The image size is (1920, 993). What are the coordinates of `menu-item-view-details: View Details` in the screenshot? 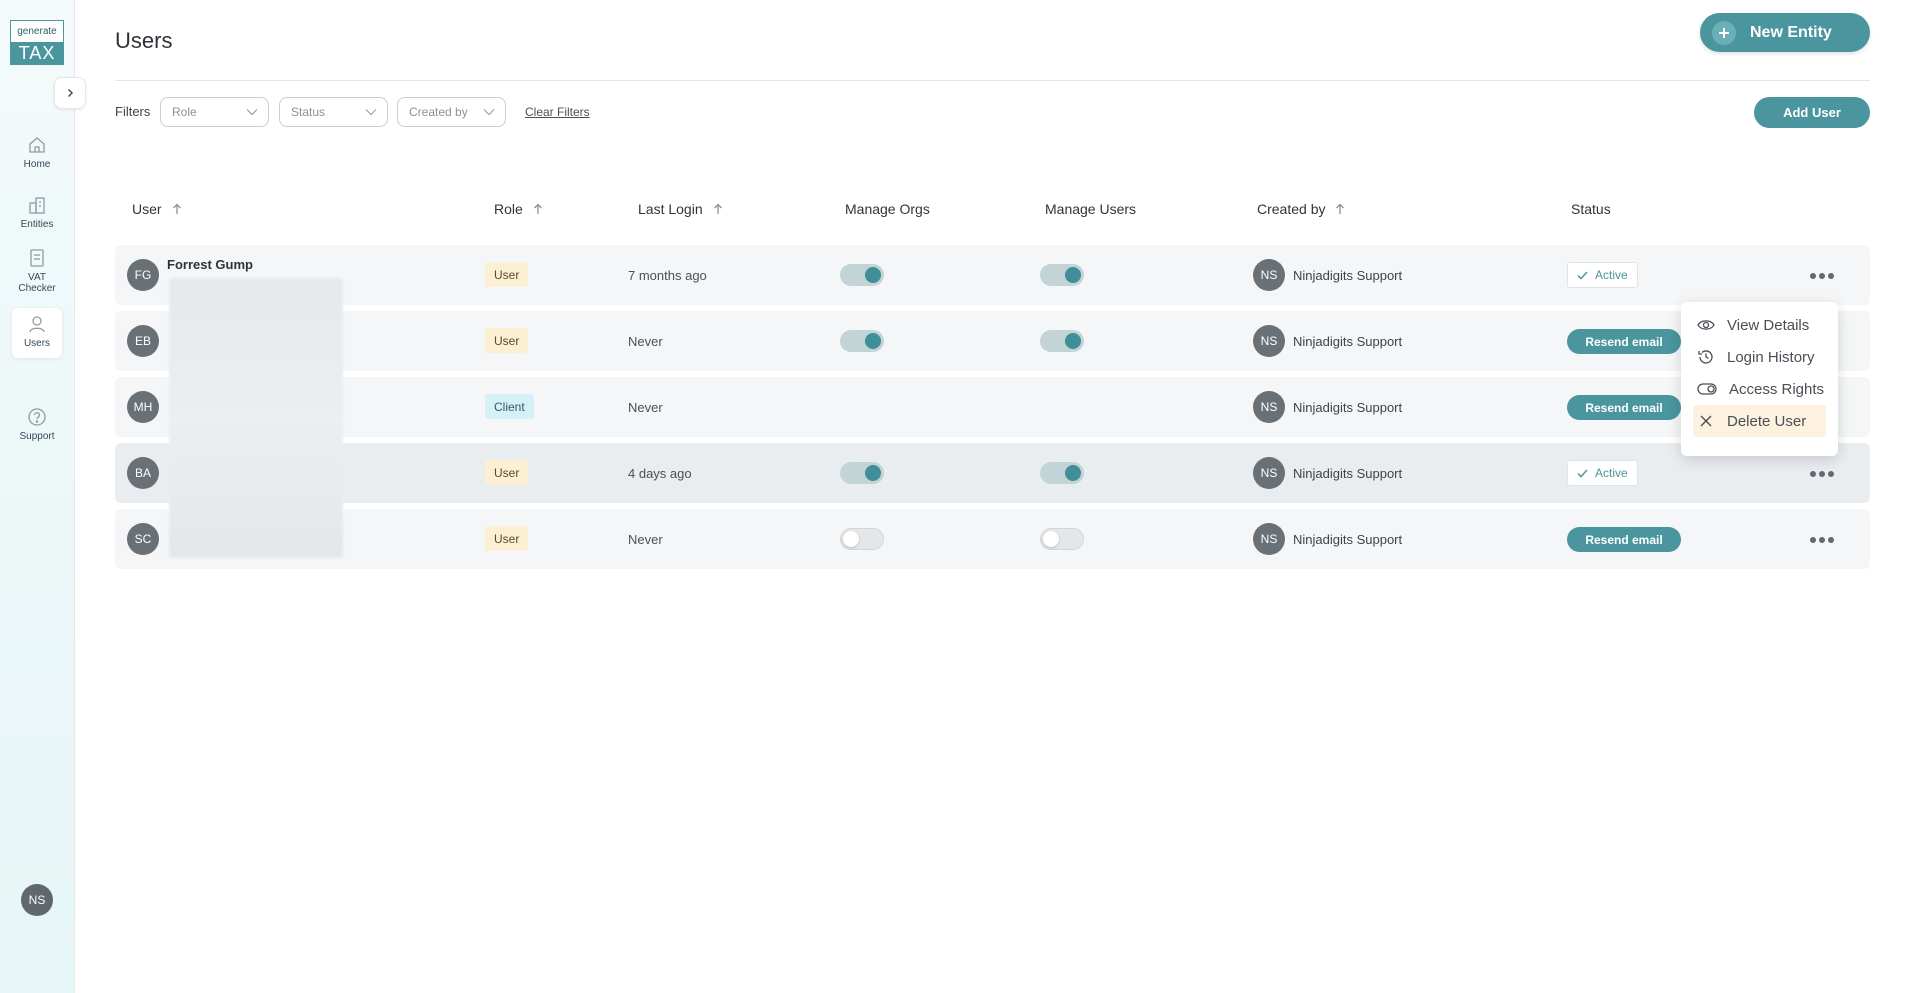 It's located at (1759, 325).